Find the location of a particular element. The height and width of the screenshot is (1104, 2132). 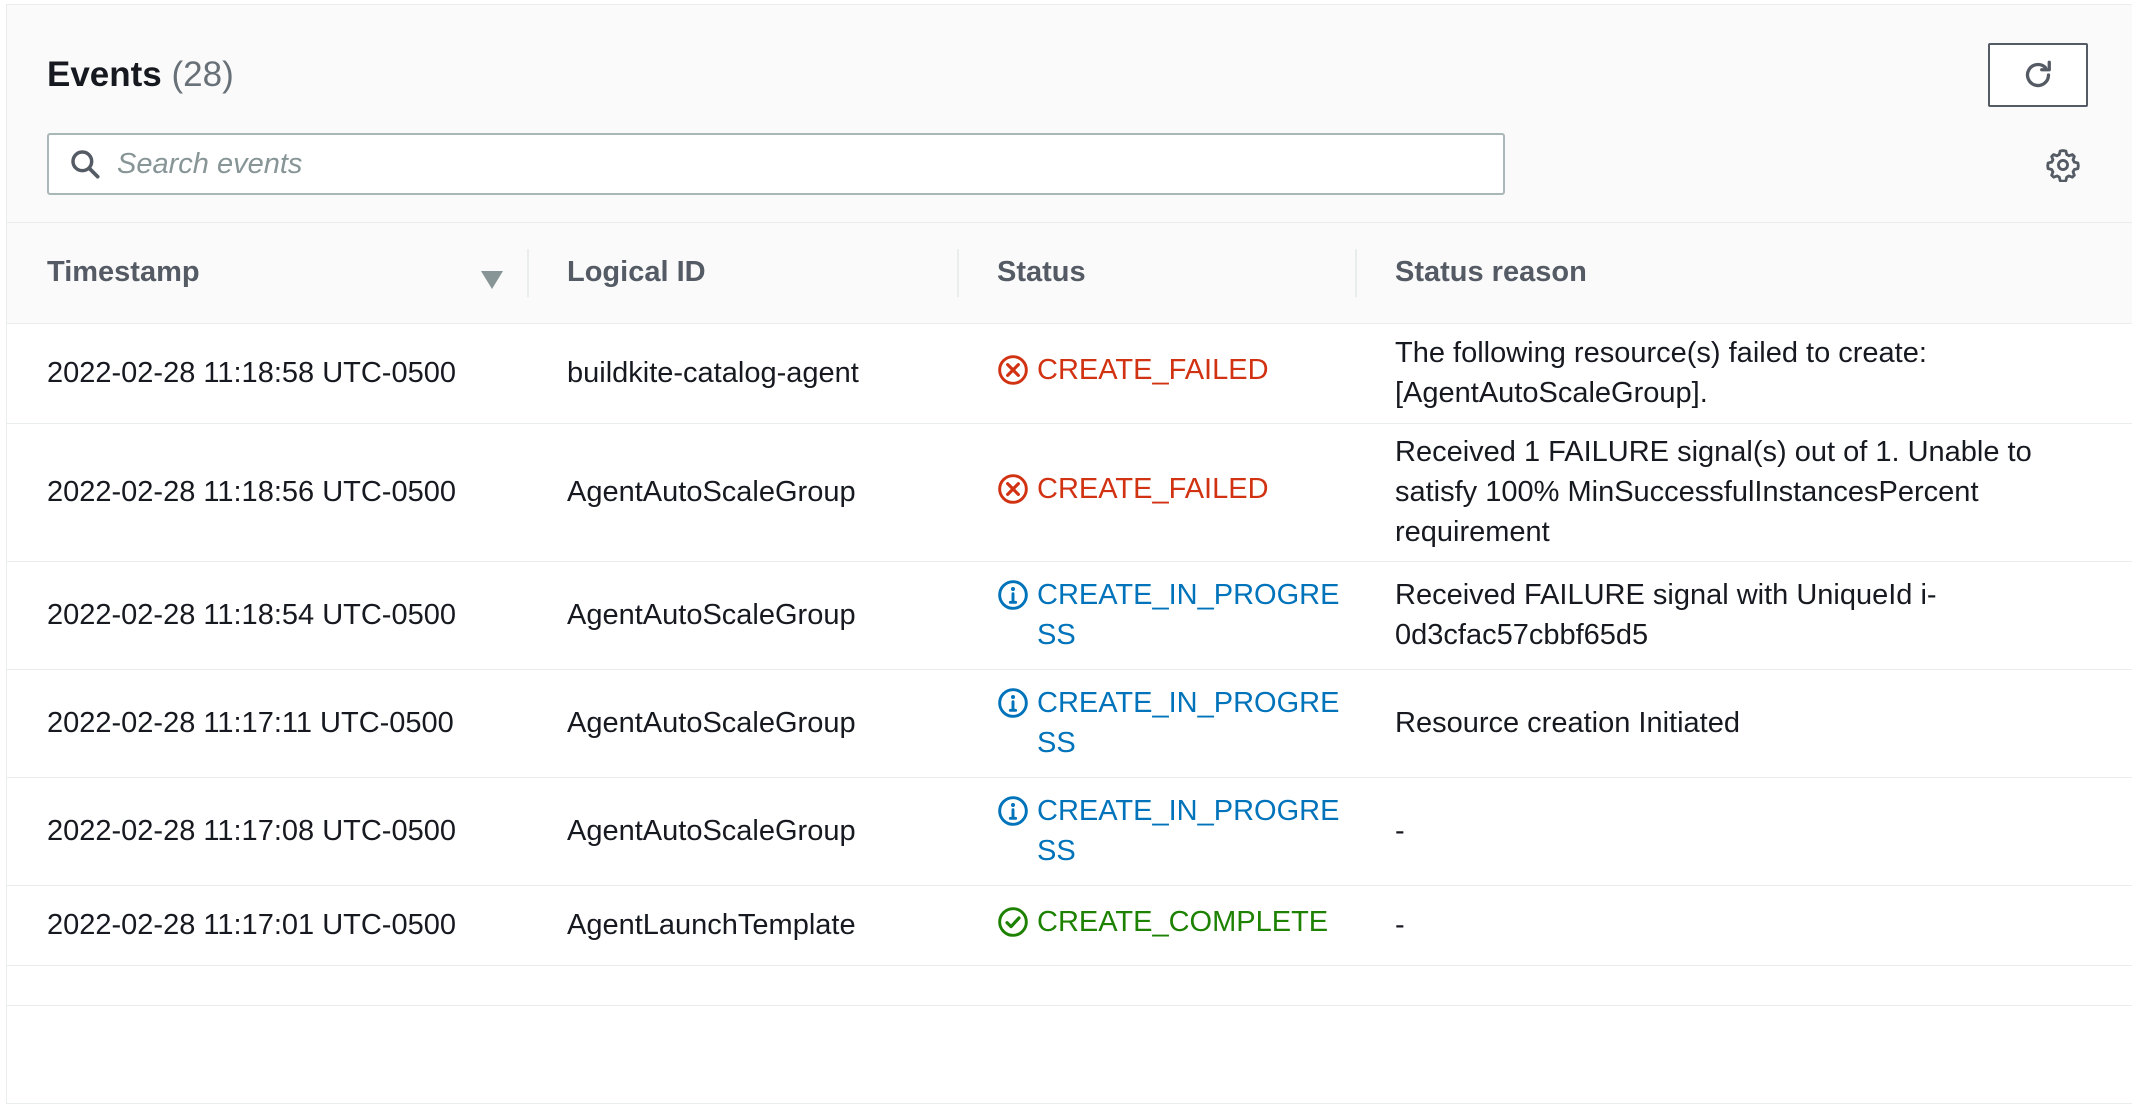

timestamp-cell: 2022-02-28 11:17:11 UTC-0500 is located at coordinates (267, 723).